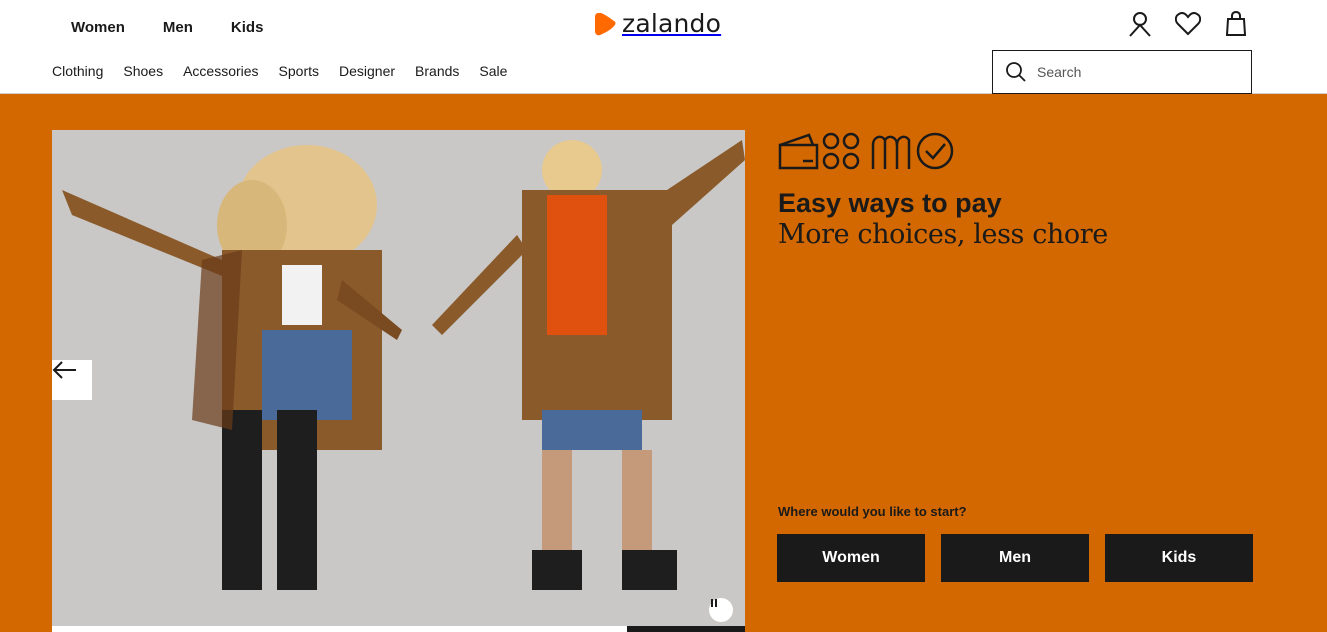 This screenshot has height=632, width=1327. What do you see at coordinates (1137, 72) in the screenshot?
I see `search-input` at bounding box center [1137, 72].